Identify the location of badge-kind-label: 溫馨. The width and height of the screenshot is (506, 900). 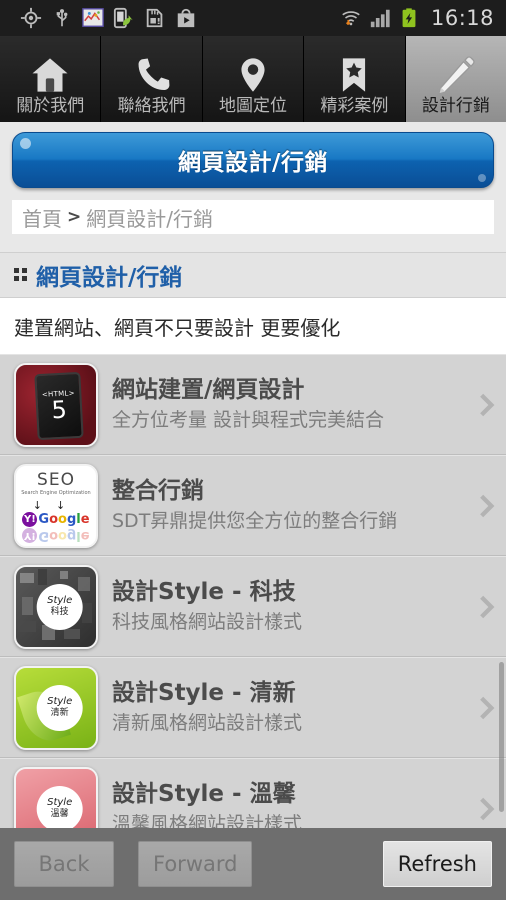
(59, 813).